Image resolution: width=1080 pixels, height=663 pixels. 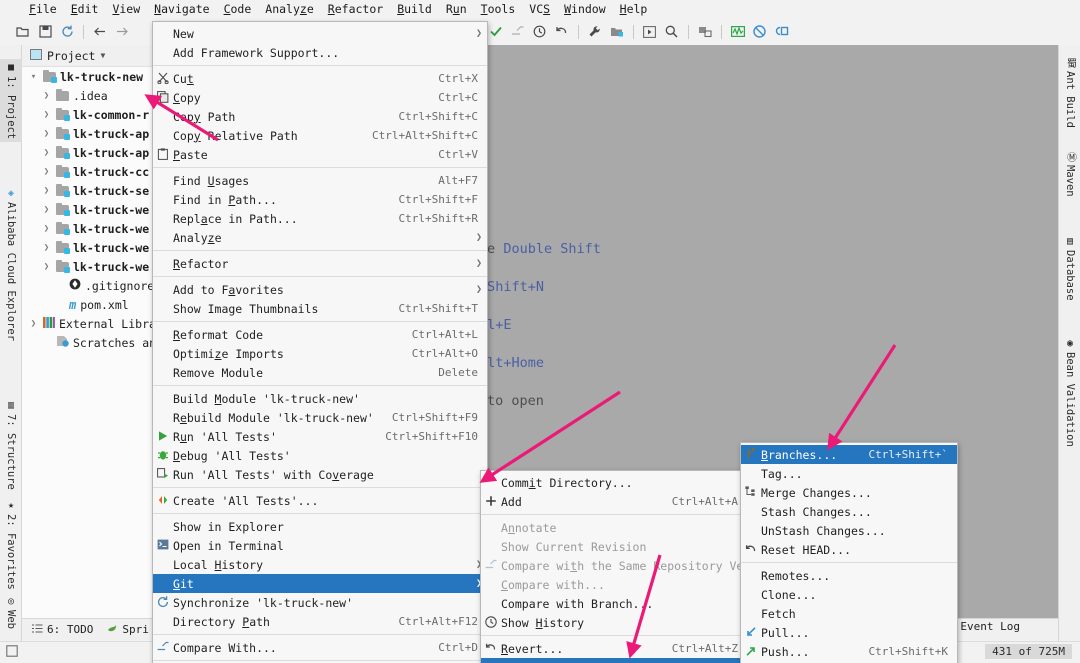 What do you see at coordinates (614, 660) in the screenshot?
I see `menu-item-repository: Repository❯` at bounding box center [614, 660].